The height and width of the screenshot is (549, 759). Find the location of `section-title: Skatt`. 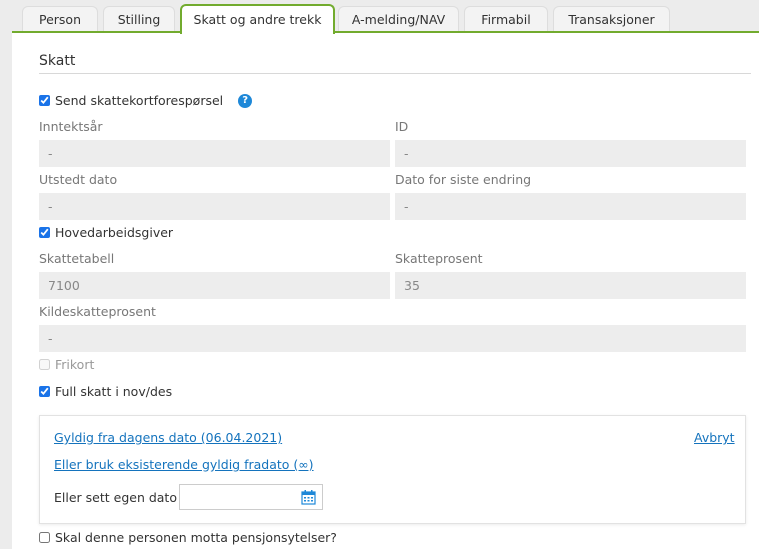

section-title: Skatt is located at coordinates (57, 61).